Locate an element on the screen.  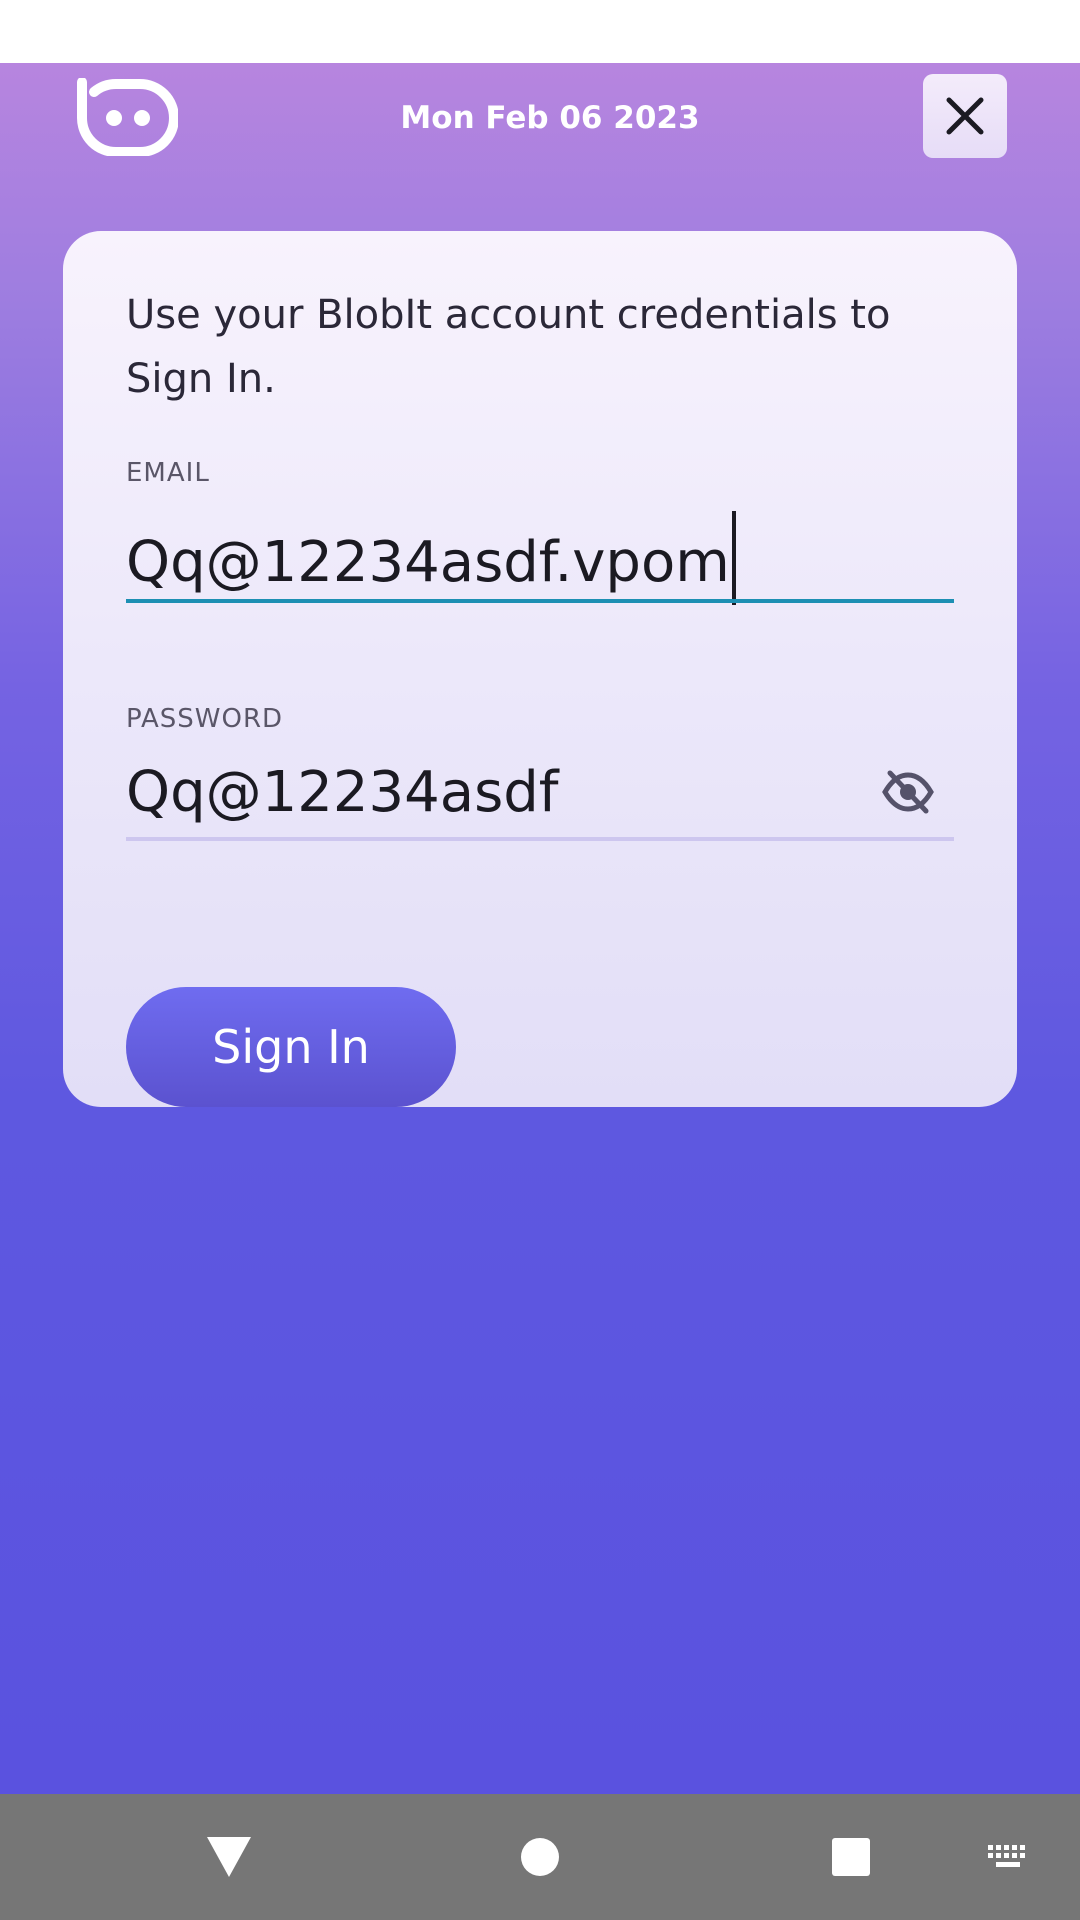
navigation-bar is located at coordinates (540, 1857).